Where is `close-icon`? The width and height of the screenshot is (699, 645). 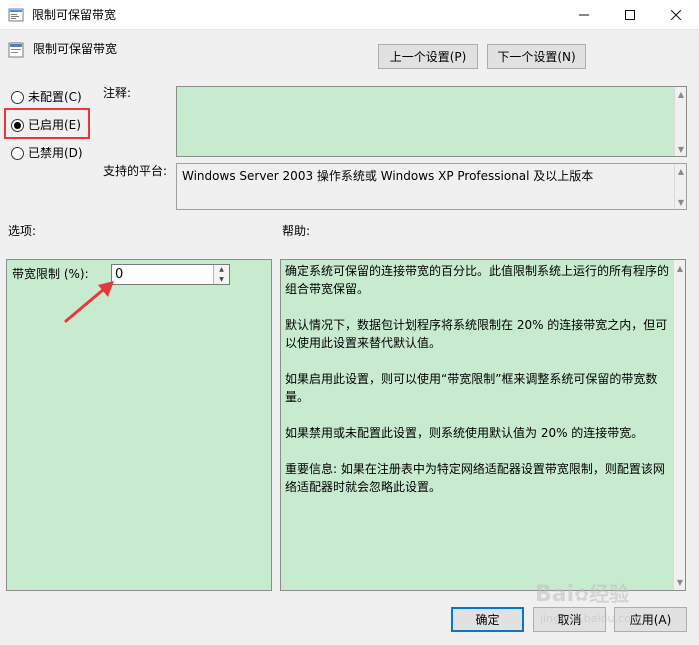 close-icon is located at coordinates (676, 15).